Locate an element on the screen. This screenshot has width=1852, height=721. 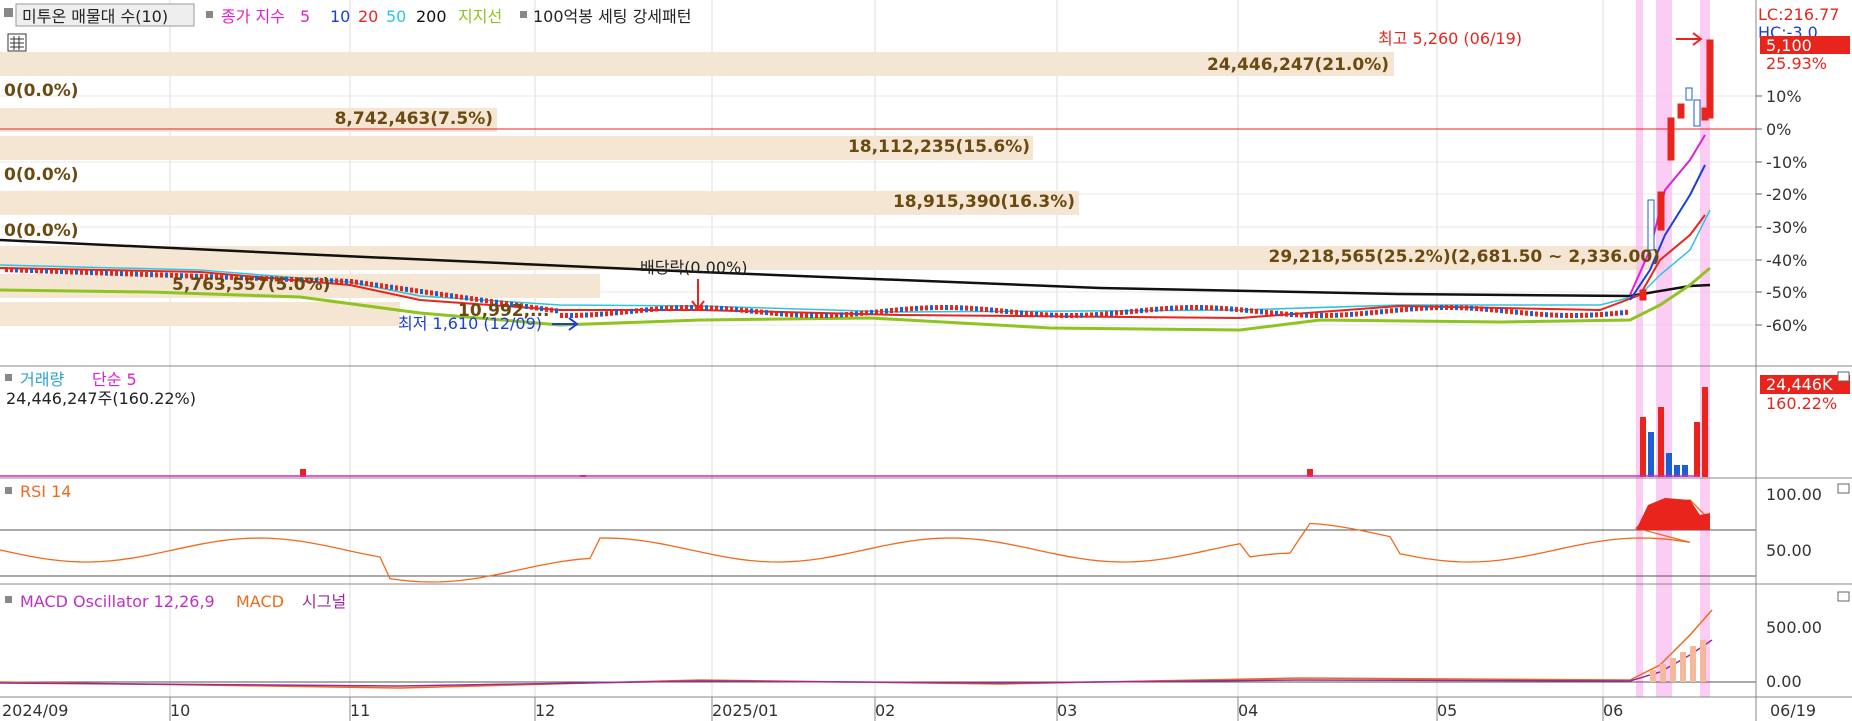
x-axis-label: 05 is located at coordinates (1447, 710).